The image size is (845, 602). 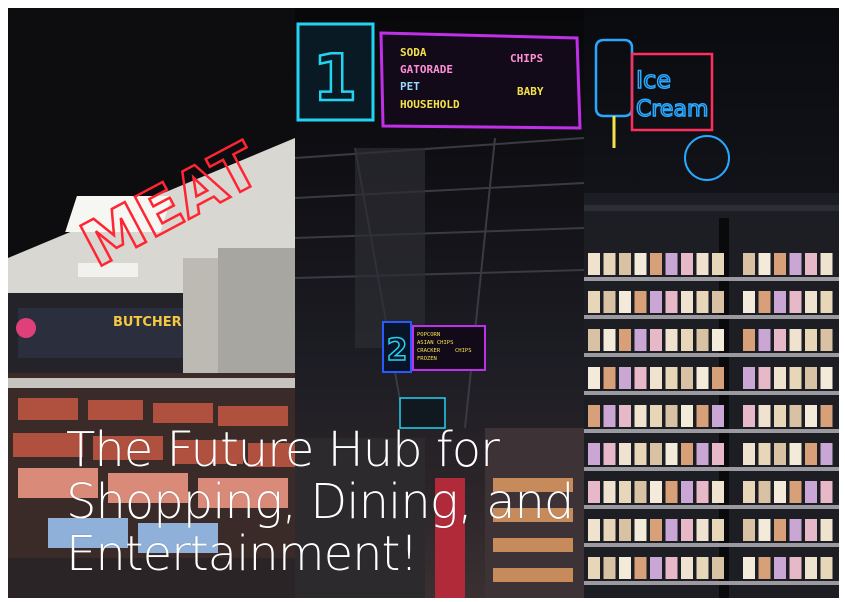 What do you see at coordinates (653, 80) in the screenshot?
I see `ice-sign-text: Ice` at bounding box center [653, 80].